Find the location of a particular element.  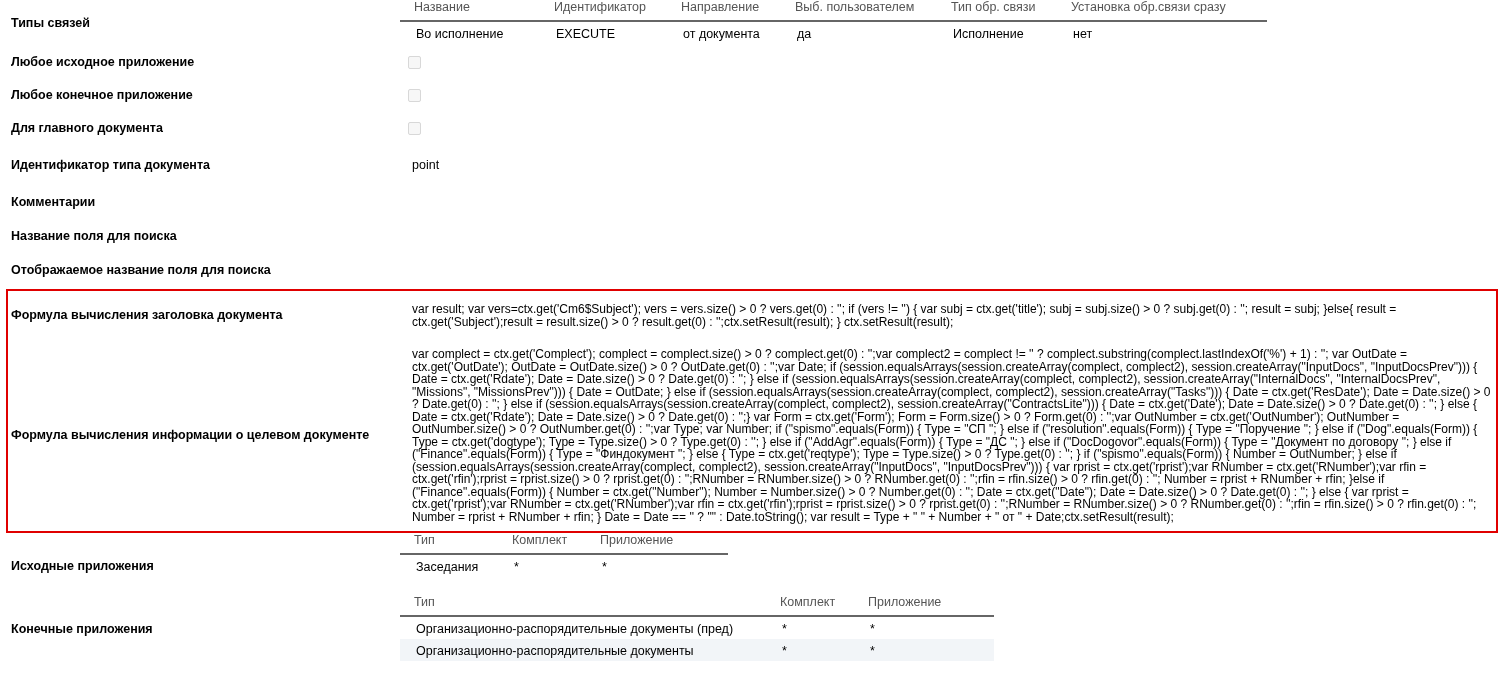

field-label: Формула вычисления заголовка документа is located at coordinates (147, 316).